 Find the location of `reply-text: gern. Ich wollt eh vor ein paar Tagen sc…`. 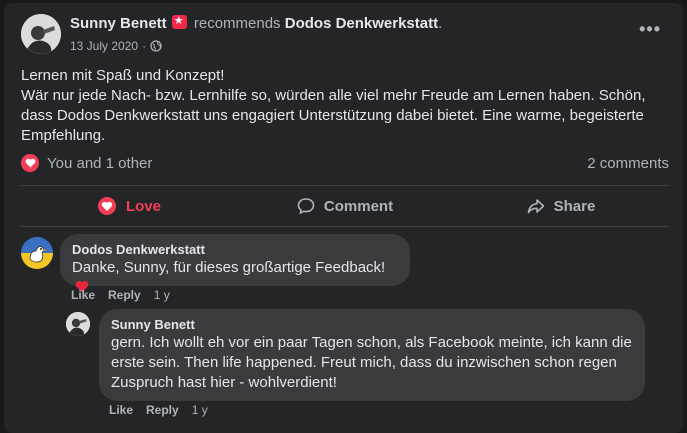

reply-text: gern. Ich wollt eh vor ein paar Tagen sc… is located at coordinates (371, 362).